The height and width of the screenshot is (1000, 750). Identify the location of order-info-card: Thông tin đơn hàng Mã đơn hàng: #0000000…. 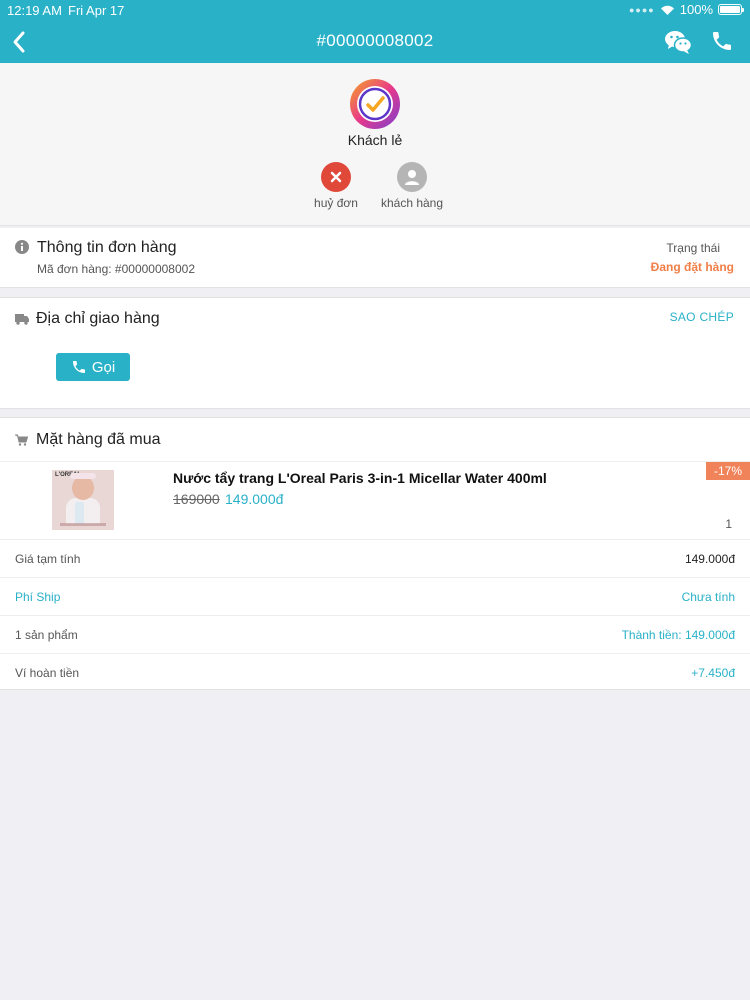
(375, 258).